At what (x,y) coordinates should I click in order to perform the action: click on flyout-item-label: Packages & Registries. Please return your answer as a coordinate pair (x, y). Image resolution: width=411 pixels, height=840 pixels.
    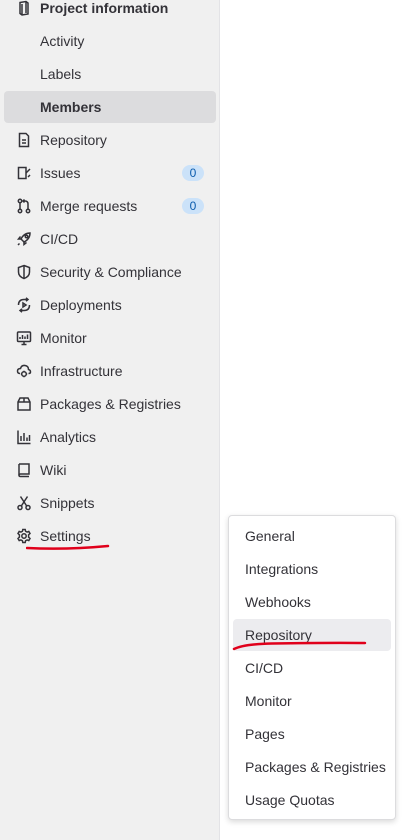
    Looking at the image, I should click on (315, 767).